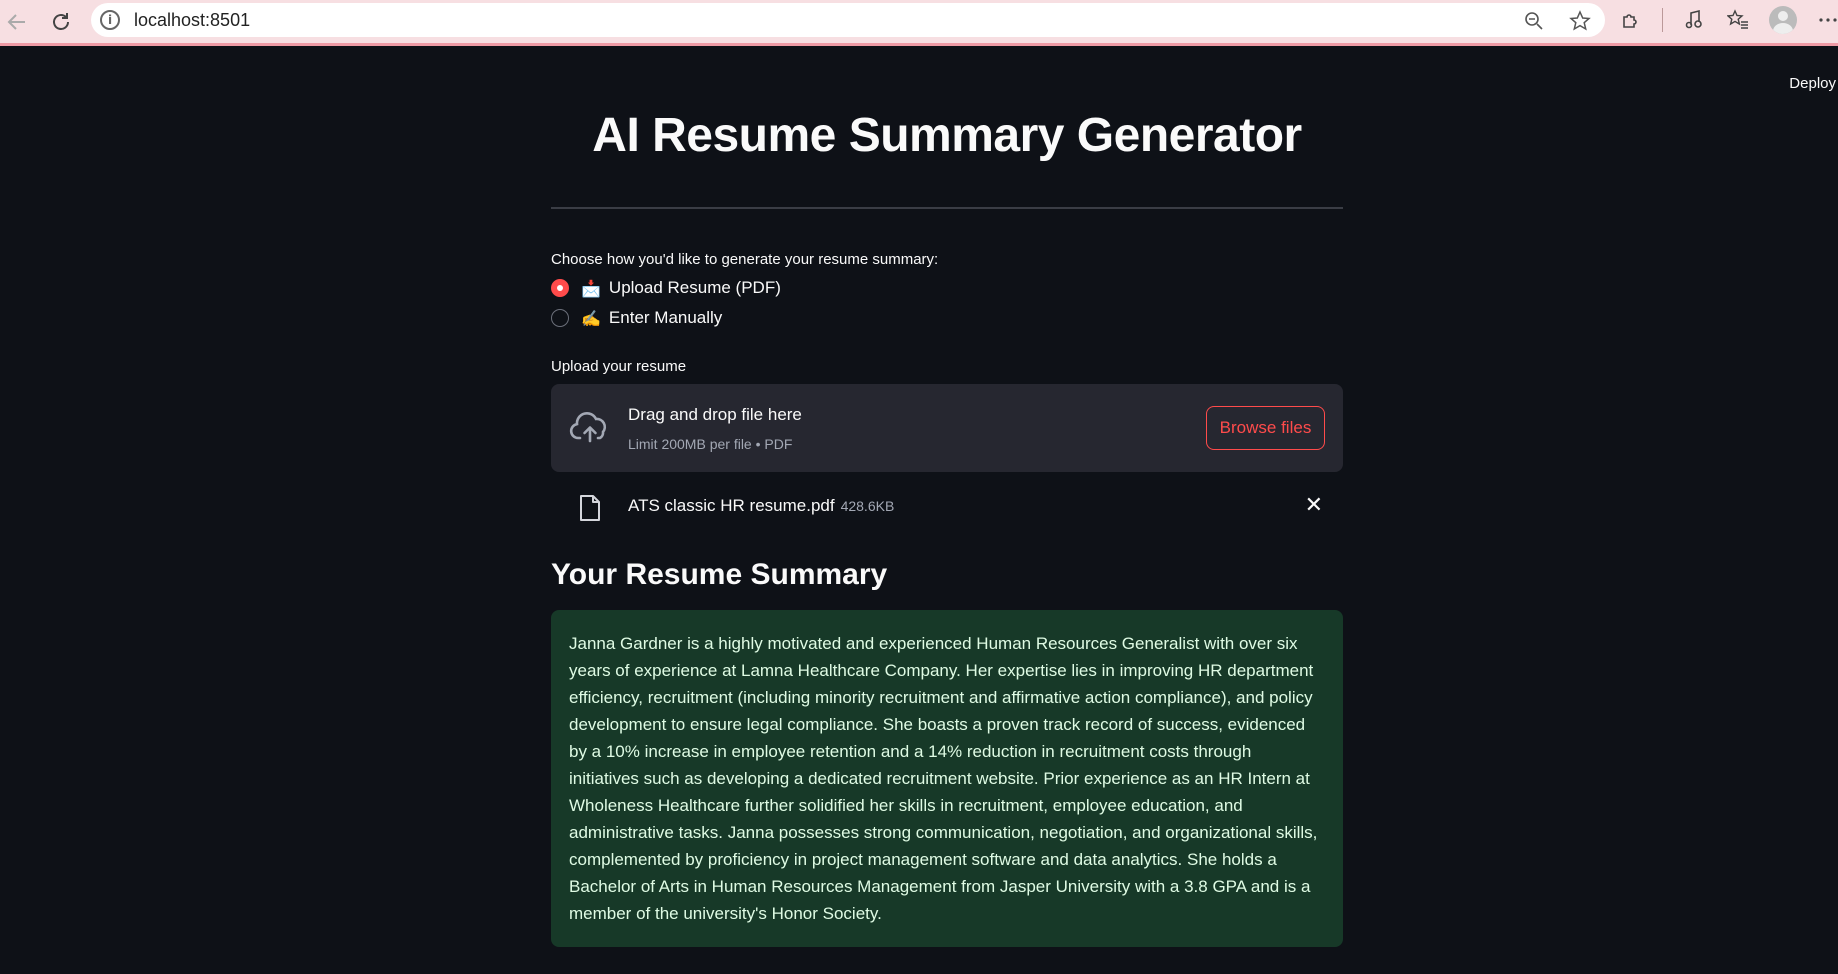 The width and height of the screenshot is (1838, 974). Describe the element at coordinates (1783, 20) in the screenshot. I see `profile-avatar` at that location.